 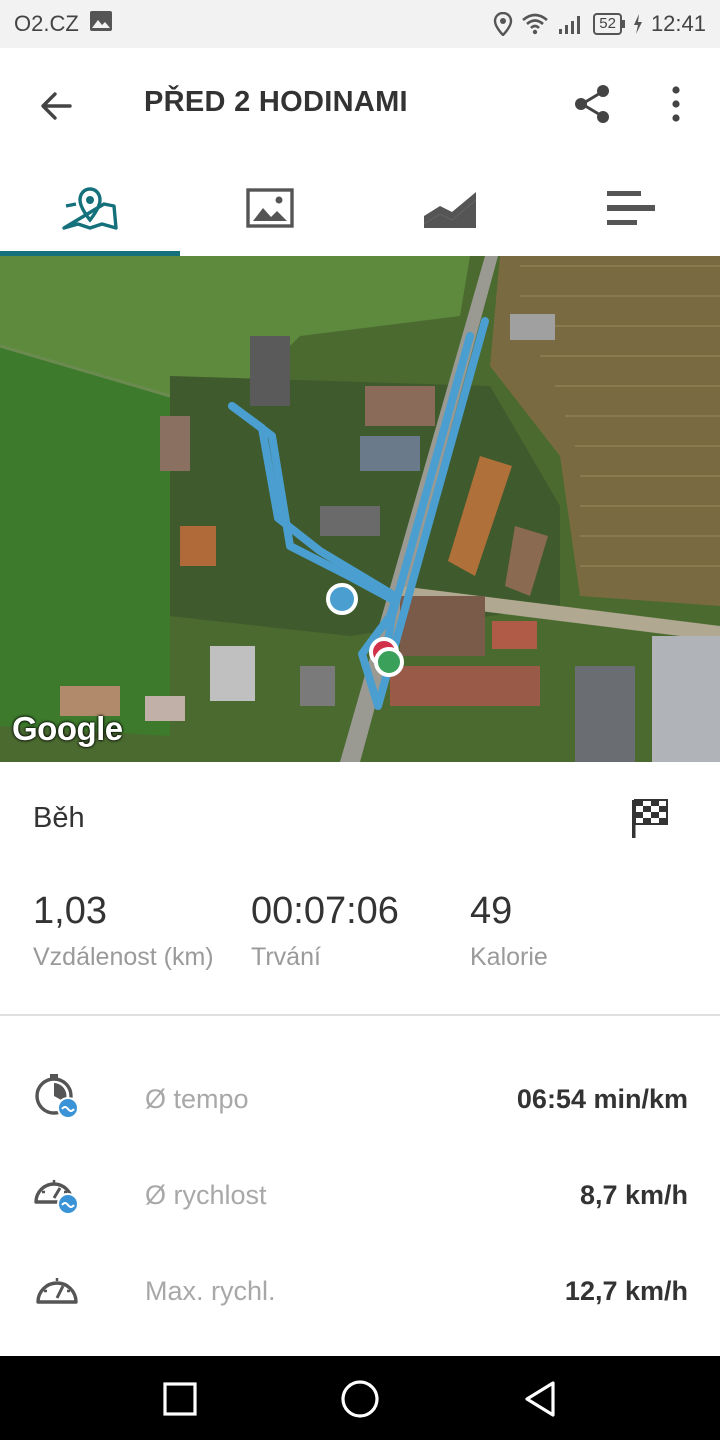 I want to click on more-vert-icon, so click(x=676, y=104).